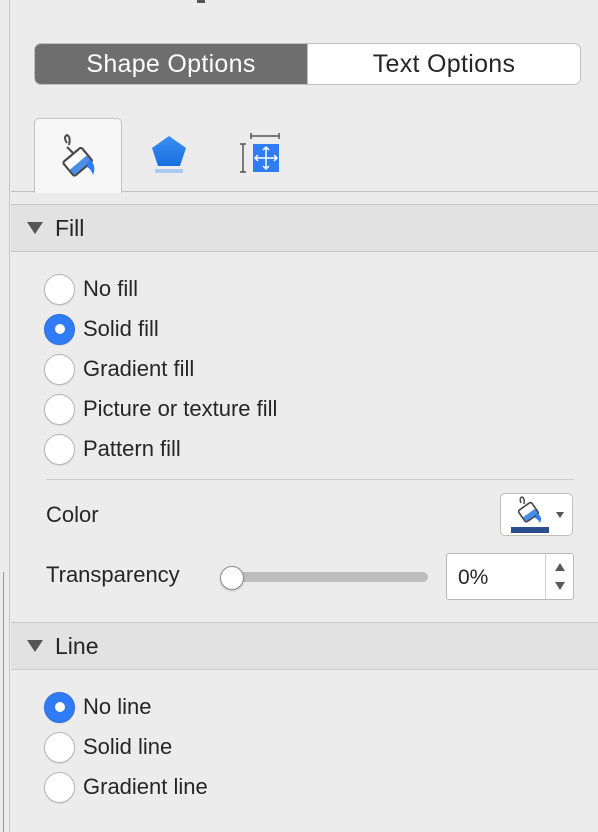  I want to click on increment-arrow-icon, so click(560, 567).